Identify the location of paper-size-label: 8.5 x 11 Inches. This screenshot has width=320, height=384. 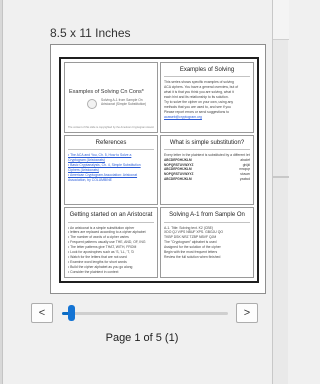
(90, 33).